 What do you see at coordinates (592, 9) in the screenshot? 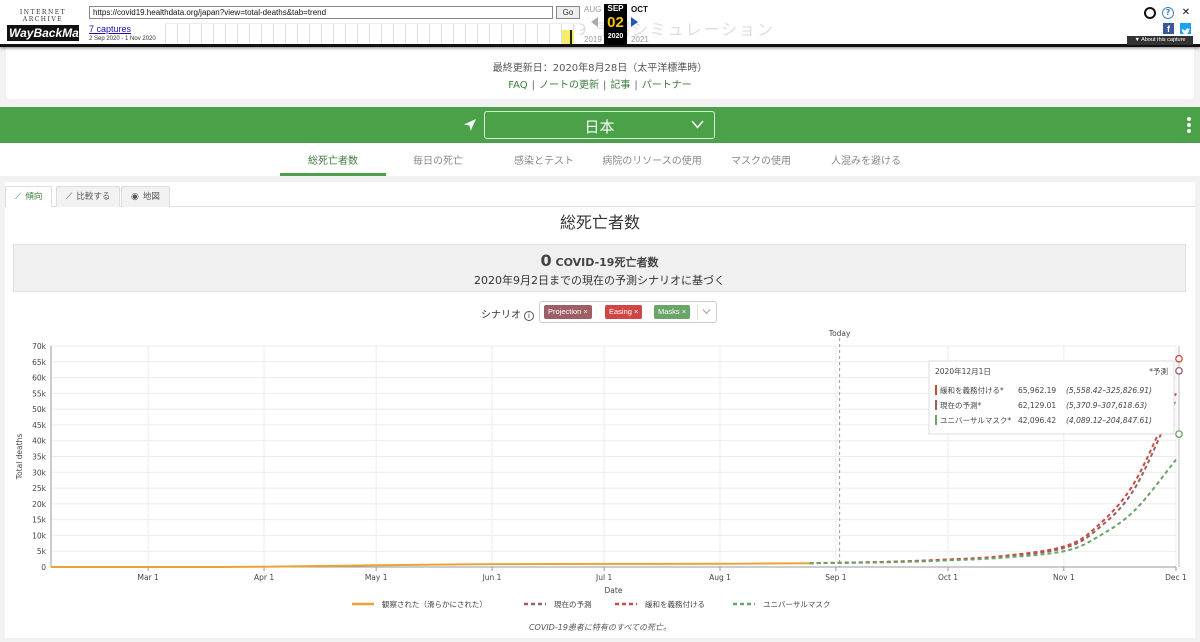
I see `wayback-prev-month: AUG` at bounding box center [592, 9].